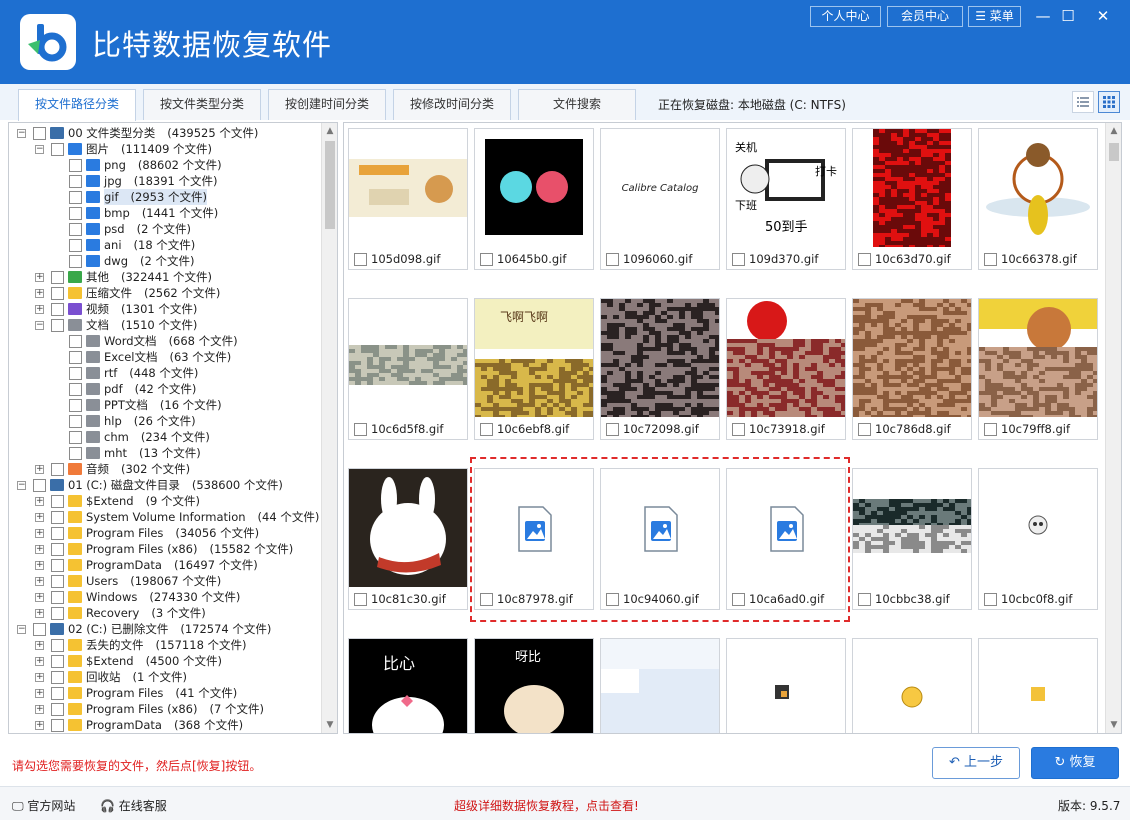 This screenshot has width=1130, height=820. Describe the element at coordinates (329, 428) in the screenshot. I see `tree-scrollbar: ▲ ▼` at that location.